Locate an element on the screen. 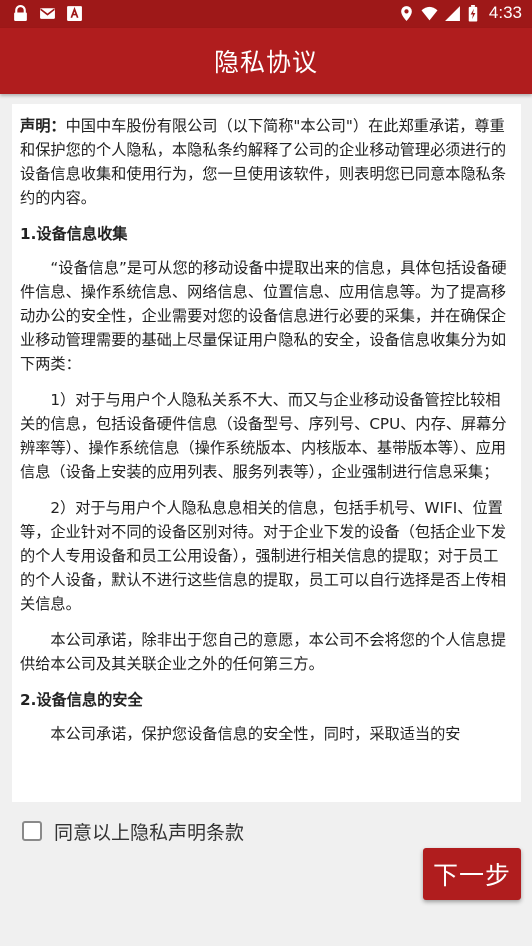 The height and width of the screenshot is (946, 532). status-left-icons is located at coordinates (47, 13).